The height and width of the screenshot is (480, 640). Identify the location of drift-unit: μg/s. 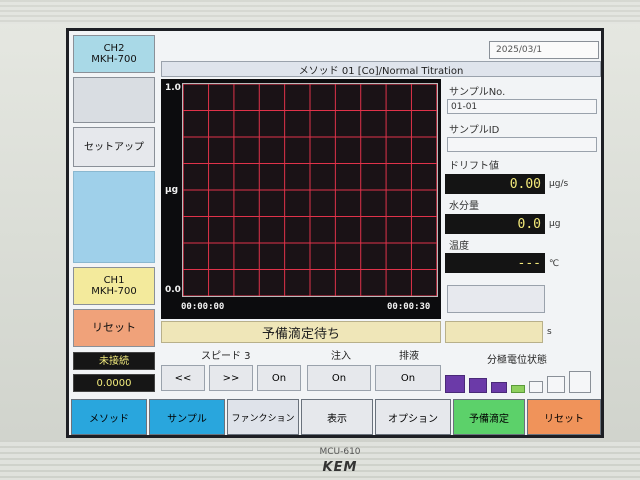
(559, 184).